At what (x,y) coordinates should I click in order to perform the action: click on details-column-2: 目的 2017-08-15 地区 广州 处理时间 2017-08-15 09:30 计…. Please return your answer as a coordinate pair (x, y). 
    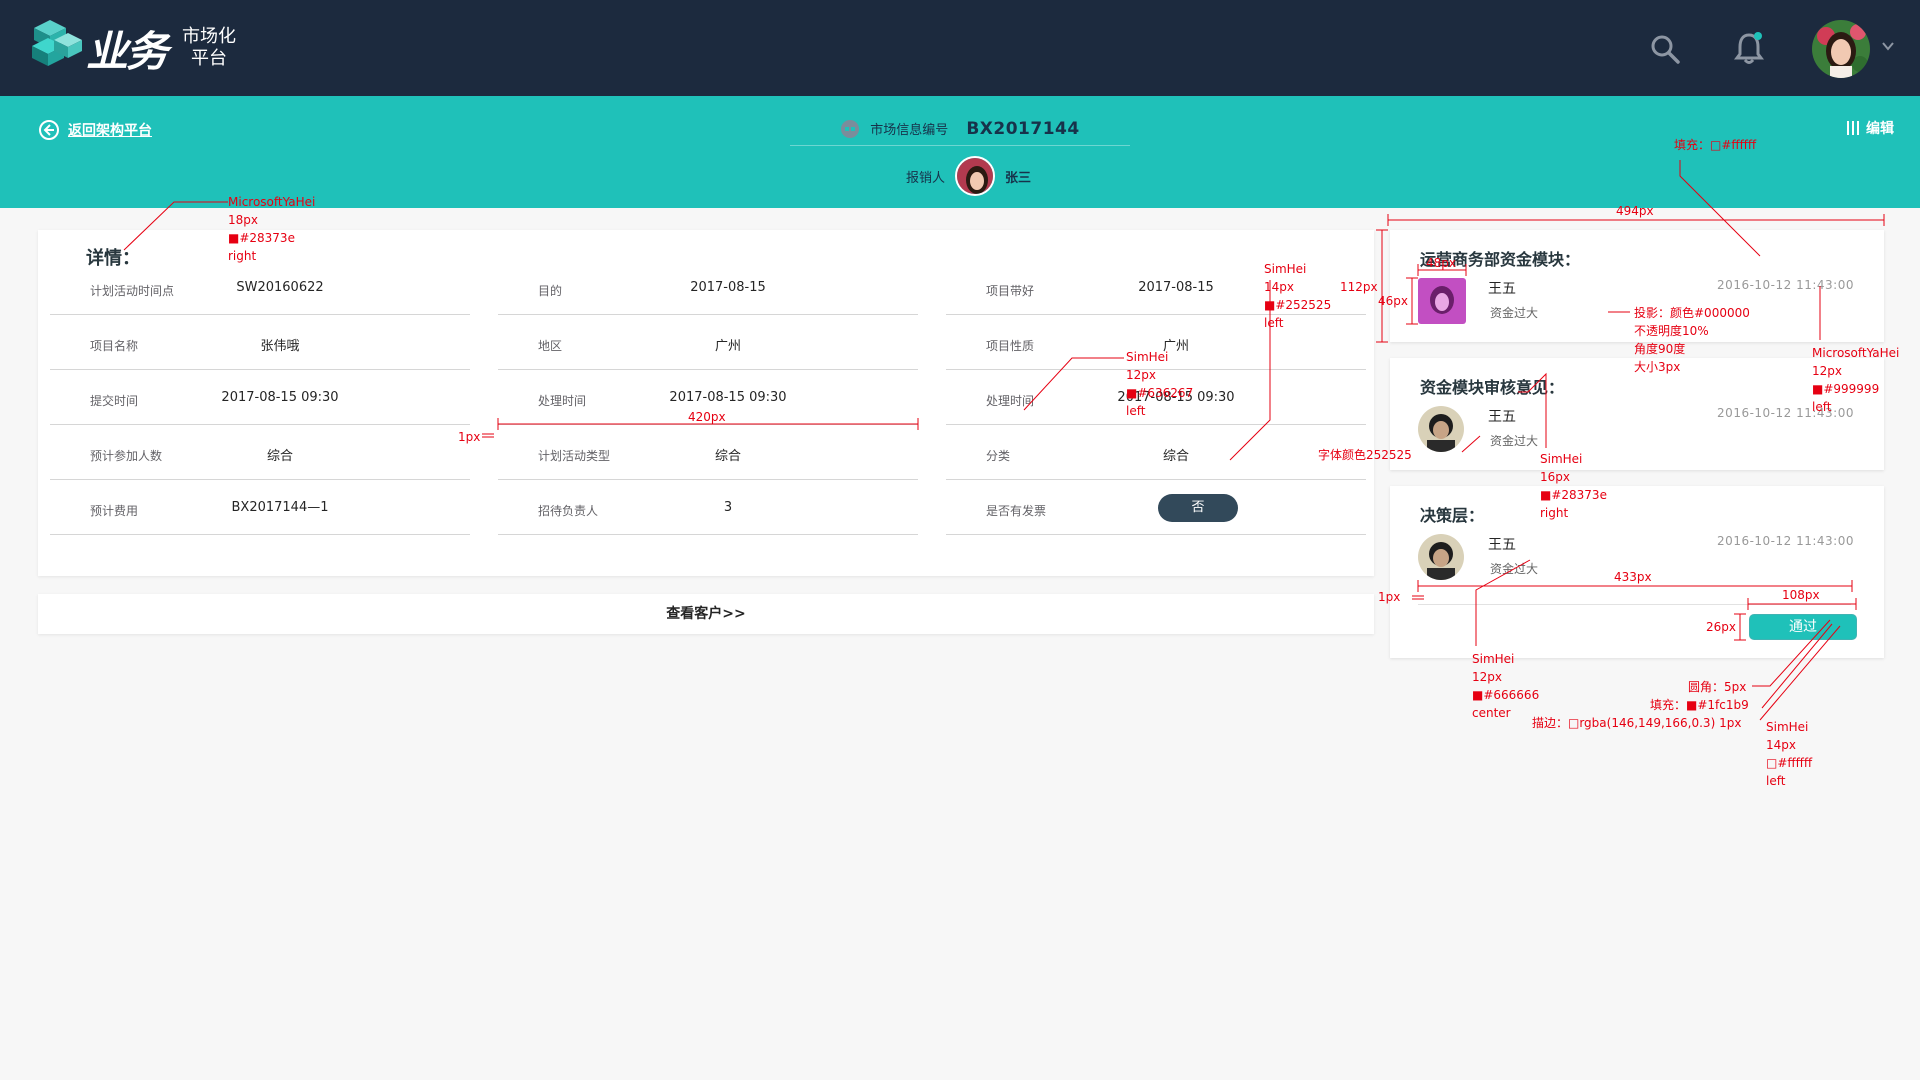
    Looking at the image, I should click on (708, 397).